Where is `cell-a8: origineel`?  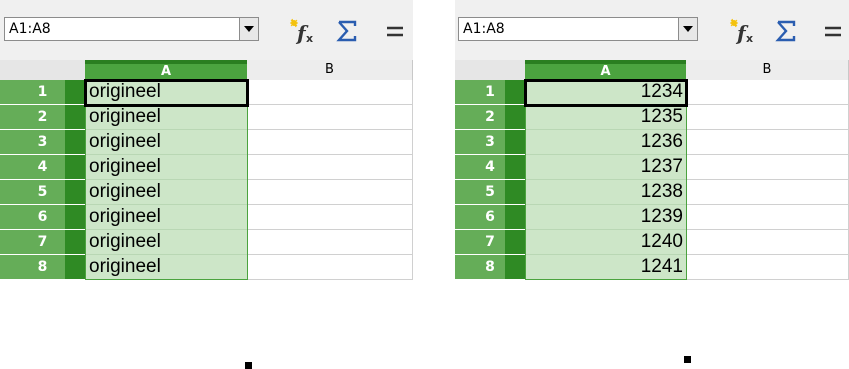
cell-a8: origineel is located at coordinates (166, 267).